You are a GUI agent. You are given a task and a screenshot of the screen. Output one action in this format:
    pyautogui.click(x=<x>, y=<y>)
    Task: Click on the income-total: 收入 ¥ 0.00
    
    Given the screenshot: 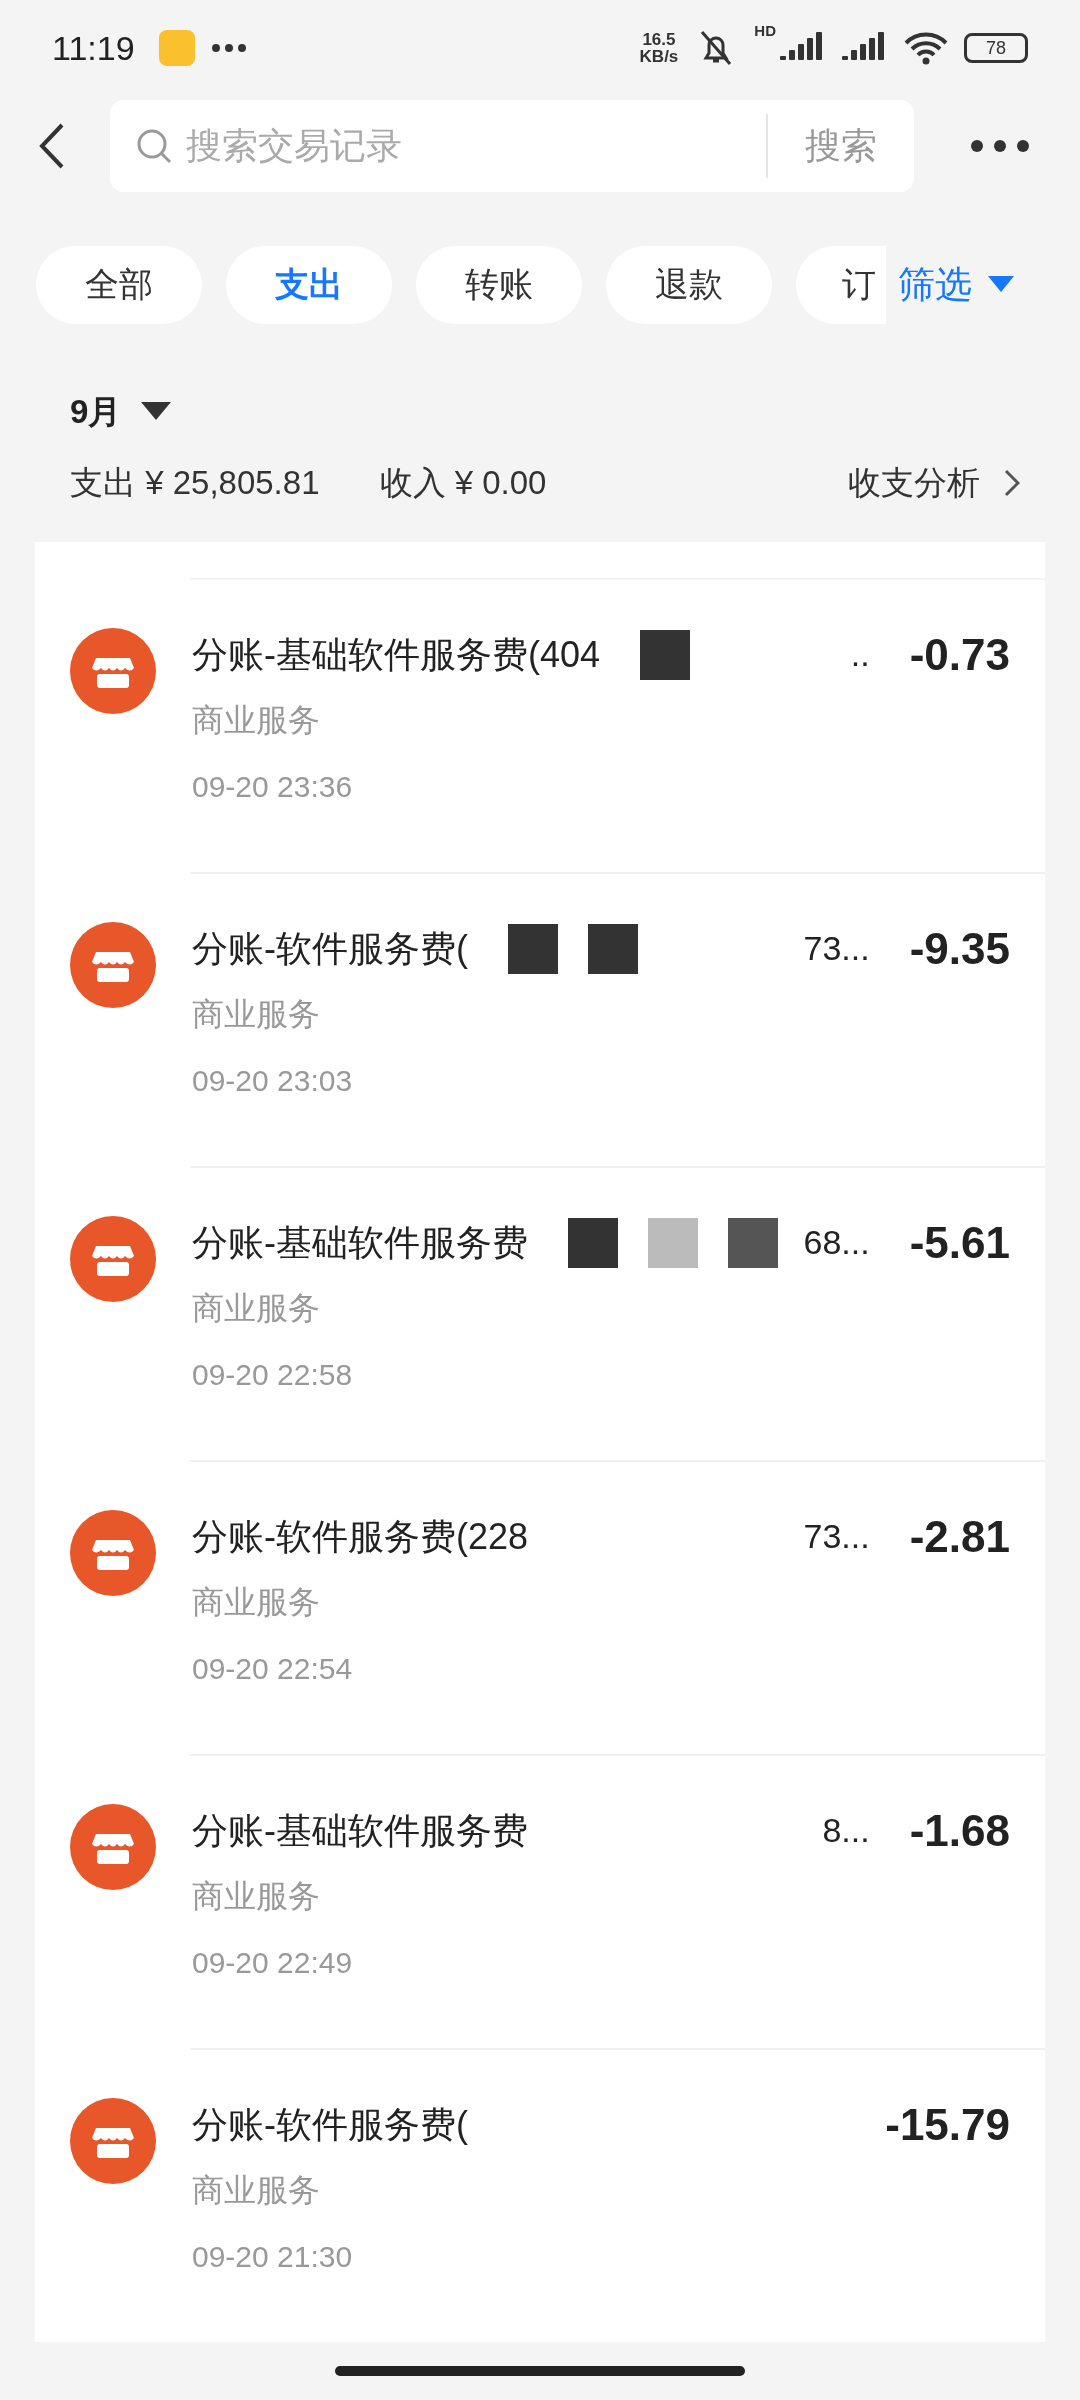 What is the action you would take?
    pyautogui.click(x=463, y=483)
    